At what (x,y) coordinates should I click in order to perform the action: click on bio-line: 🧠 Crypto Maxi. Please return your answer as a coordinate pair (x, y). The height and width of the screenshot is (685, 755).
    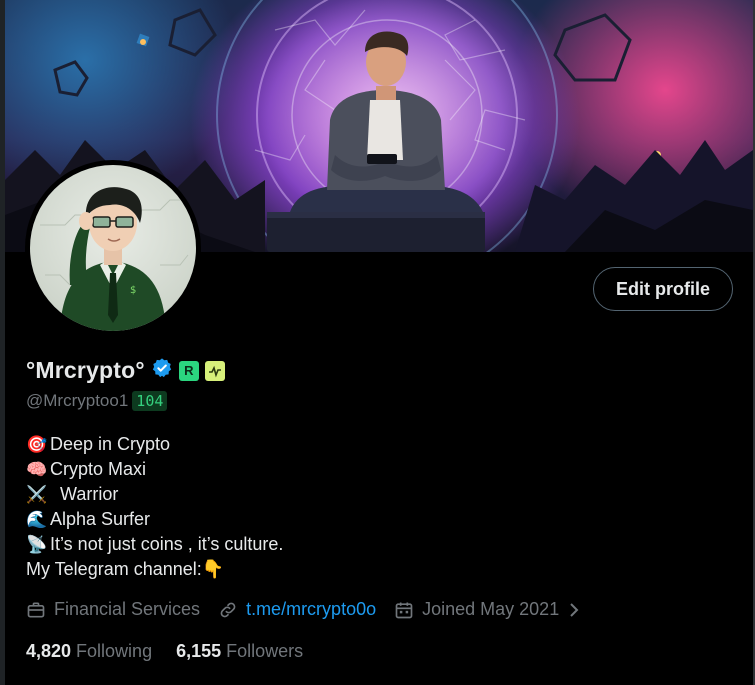
    Looking at the image, I should click on (154, 469).